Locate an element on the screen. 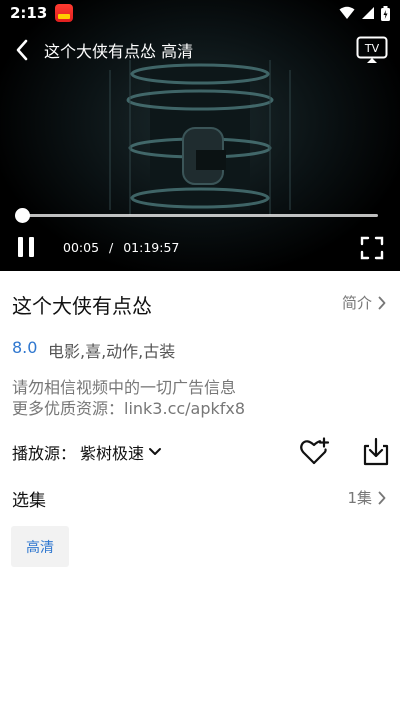 Image resolution: width=400 pixels, height=711 pixels. pause-icon is located at coordinates (20, 247).